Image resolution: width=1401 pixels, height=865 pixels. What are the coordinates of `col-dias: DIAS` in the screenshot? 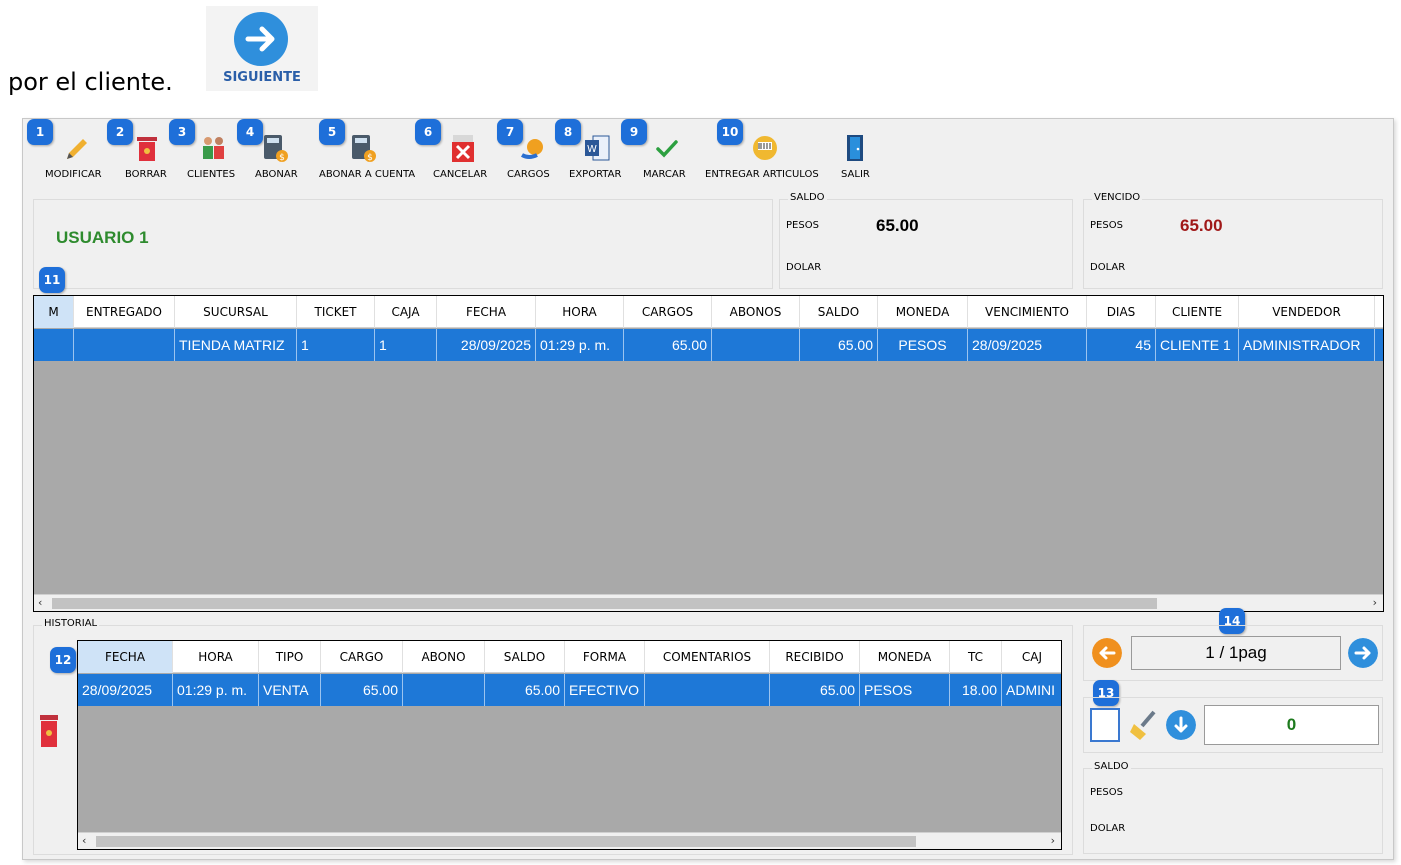 It's located at (1121, 312).